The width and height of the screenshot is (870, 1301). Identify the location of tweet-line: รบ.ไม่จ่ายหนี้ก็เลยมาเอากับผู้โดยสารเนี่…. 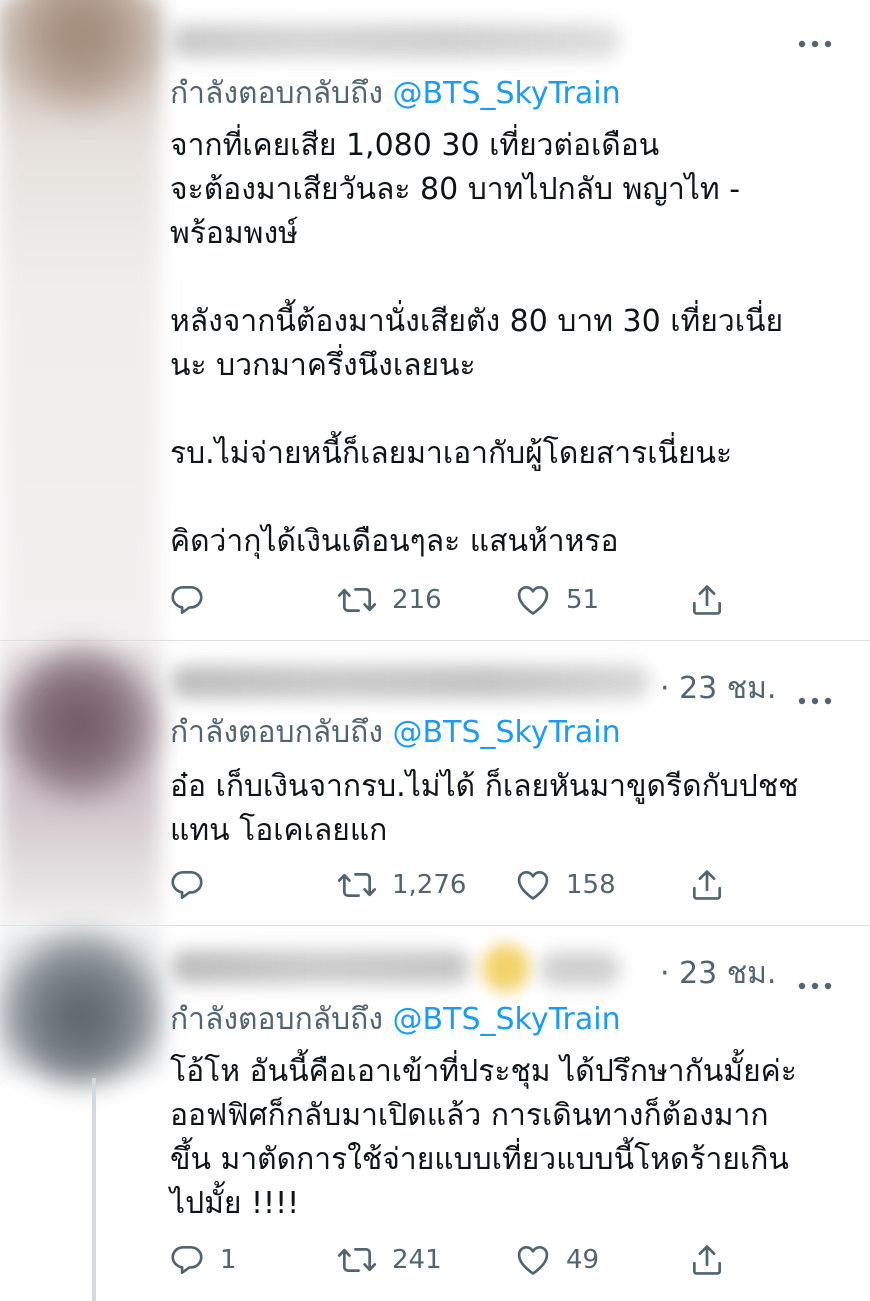
(451, 453).